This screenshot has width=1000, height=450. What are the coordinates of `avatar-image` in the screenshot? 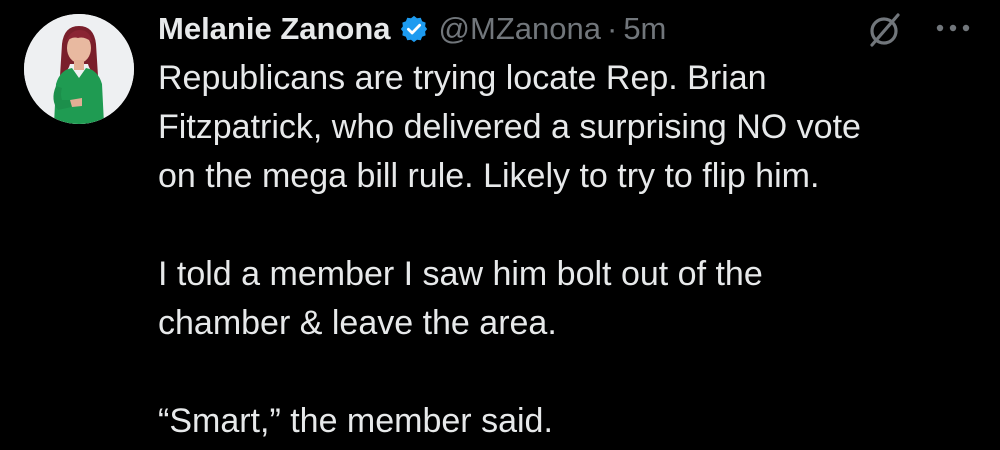 It's located at (79, 69).